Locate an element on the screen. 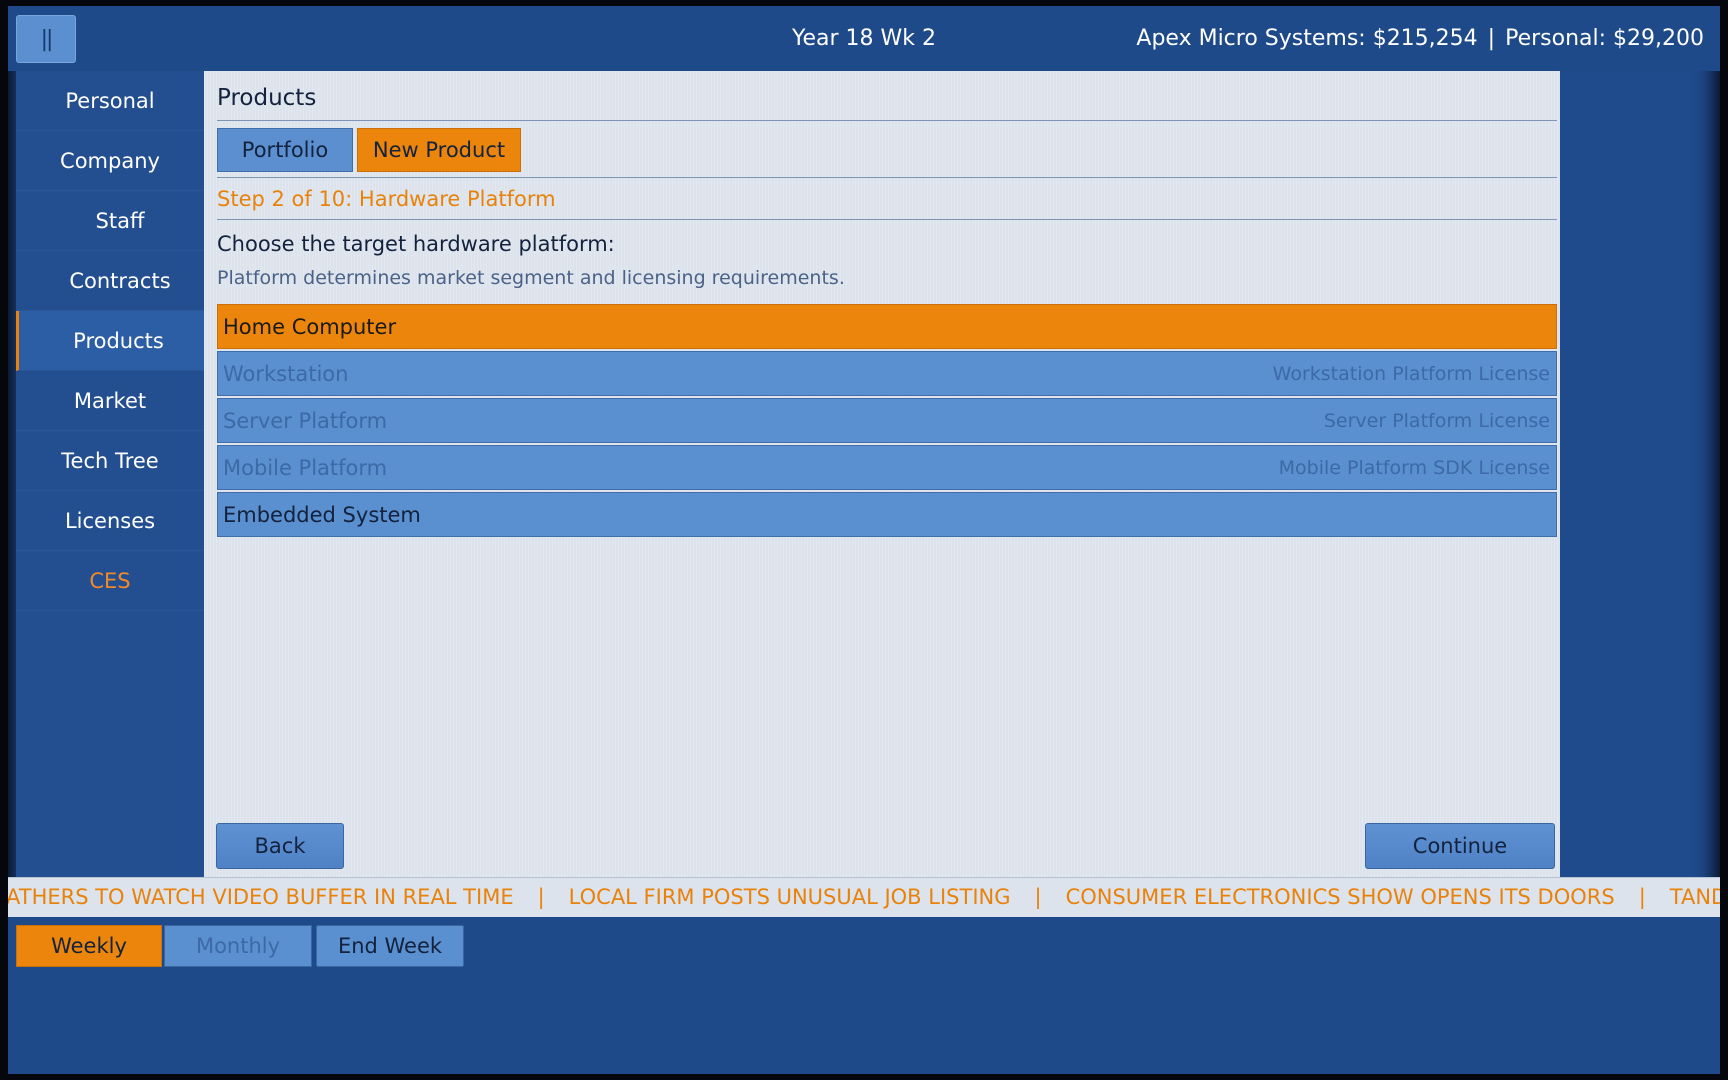 This screenshot has height=1080, width=1728. option-label: Mobile Platform is located at coordinates (305, 467).